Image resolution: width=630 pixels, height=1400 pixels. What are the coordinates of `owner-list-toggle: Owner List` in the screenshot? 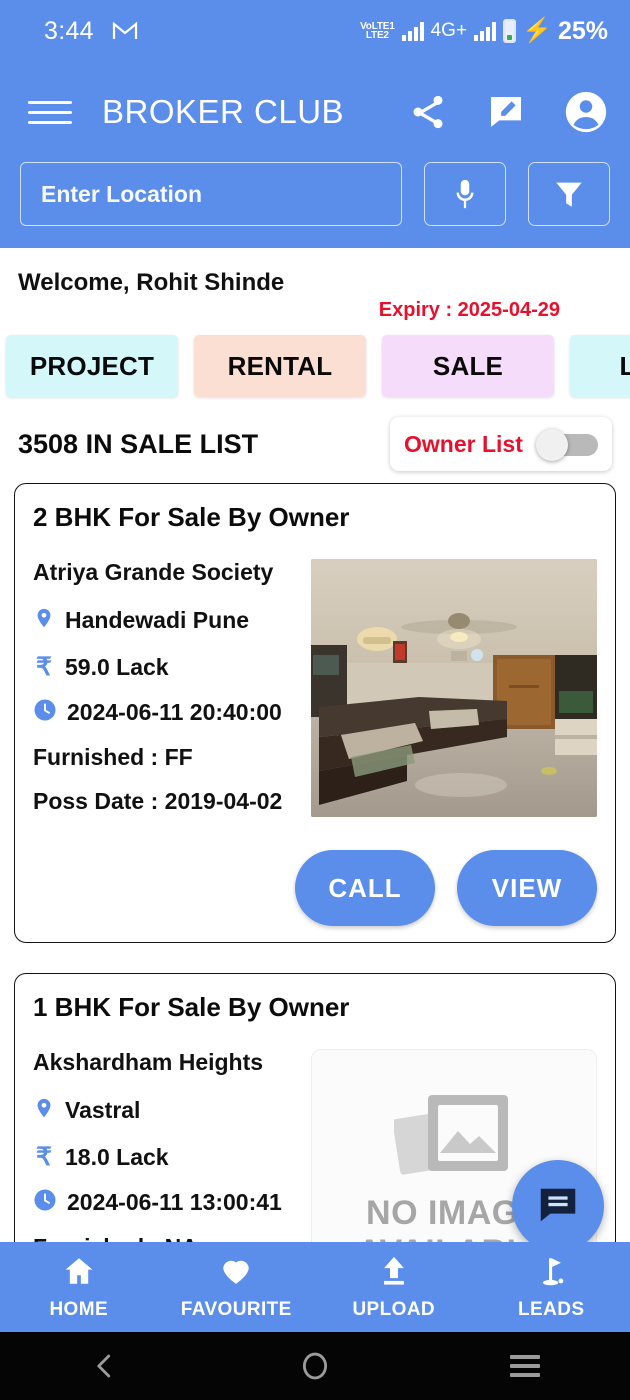 It's located at (501, 444).